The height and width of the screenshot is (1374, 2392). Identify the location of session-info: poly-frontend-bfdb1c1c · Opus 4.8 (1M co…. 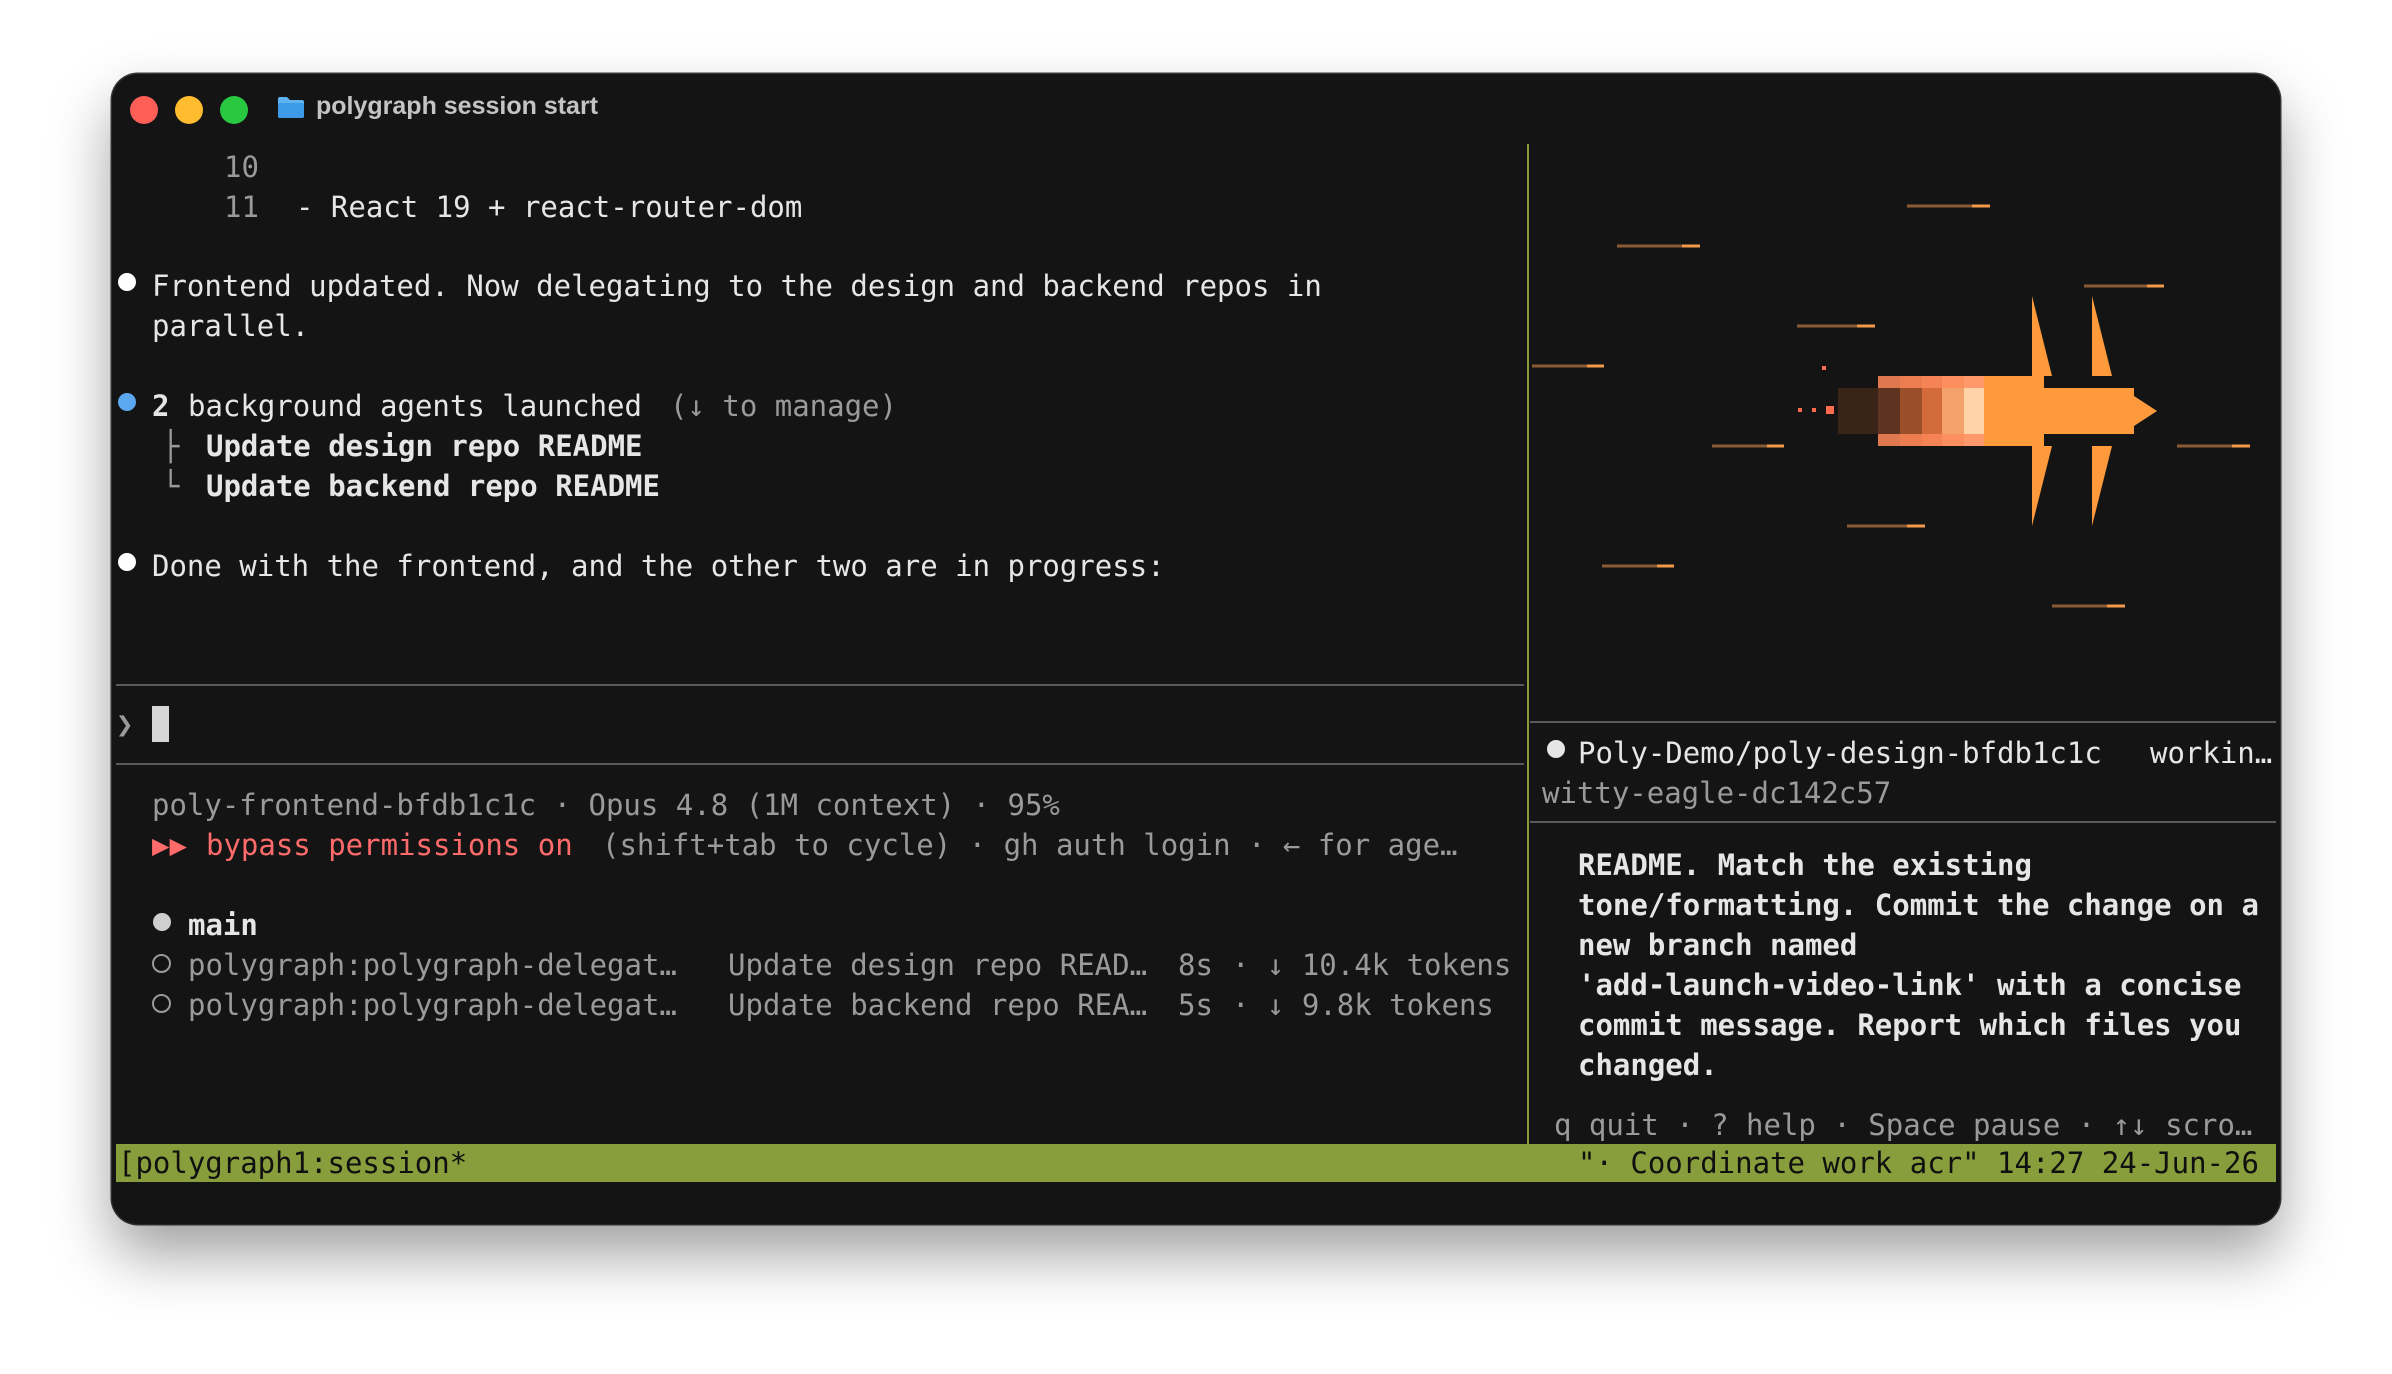
(606, 805).